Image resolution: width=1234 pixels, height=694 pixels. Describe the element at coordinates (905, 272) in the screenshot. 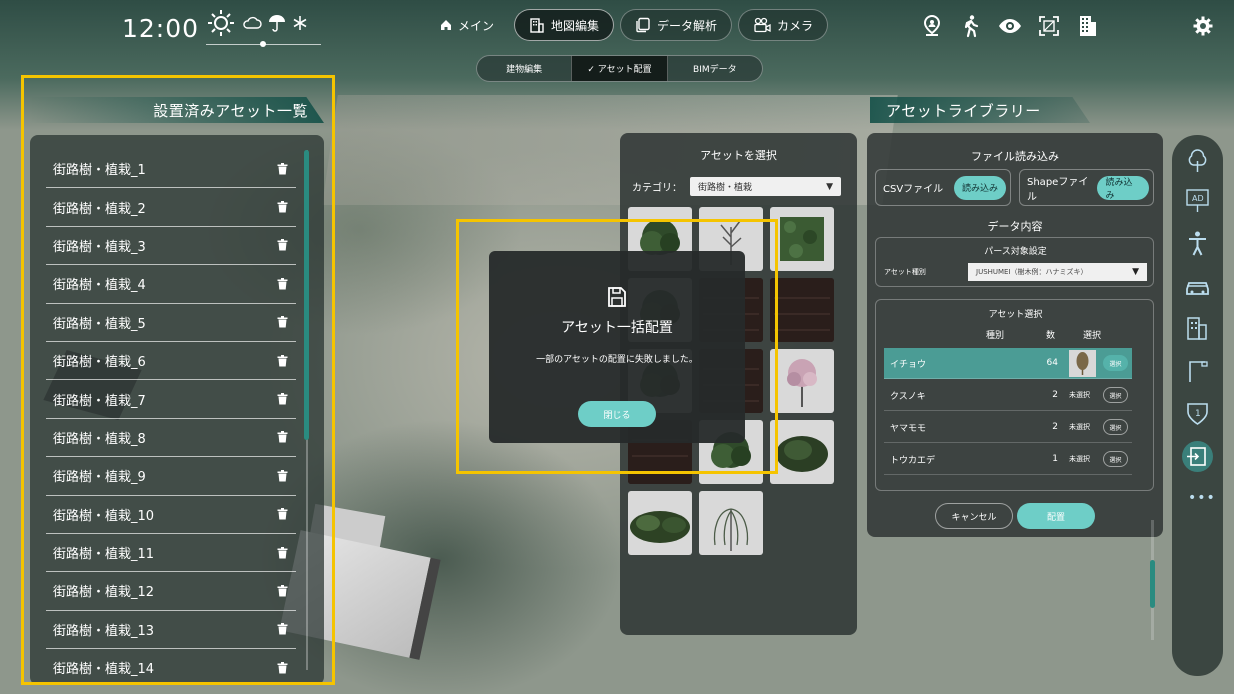

I see `asset-type-label: アセット種別` at that location.